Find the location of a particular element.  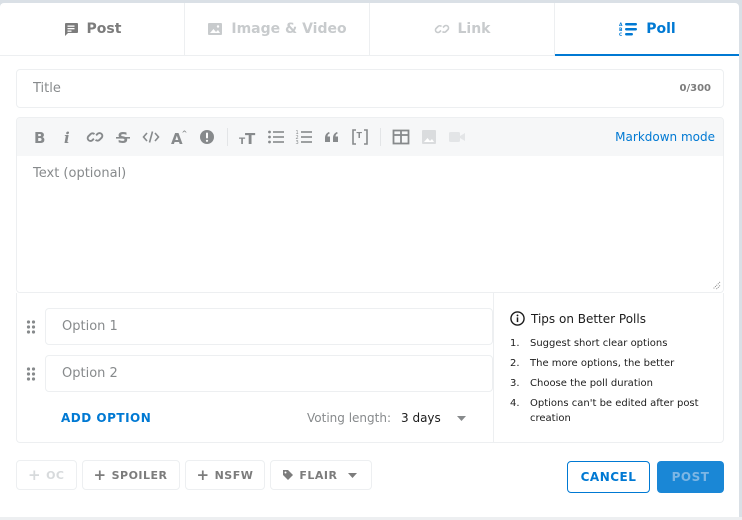

cancel-button: CANCEL is located at coordinates (608, 477).